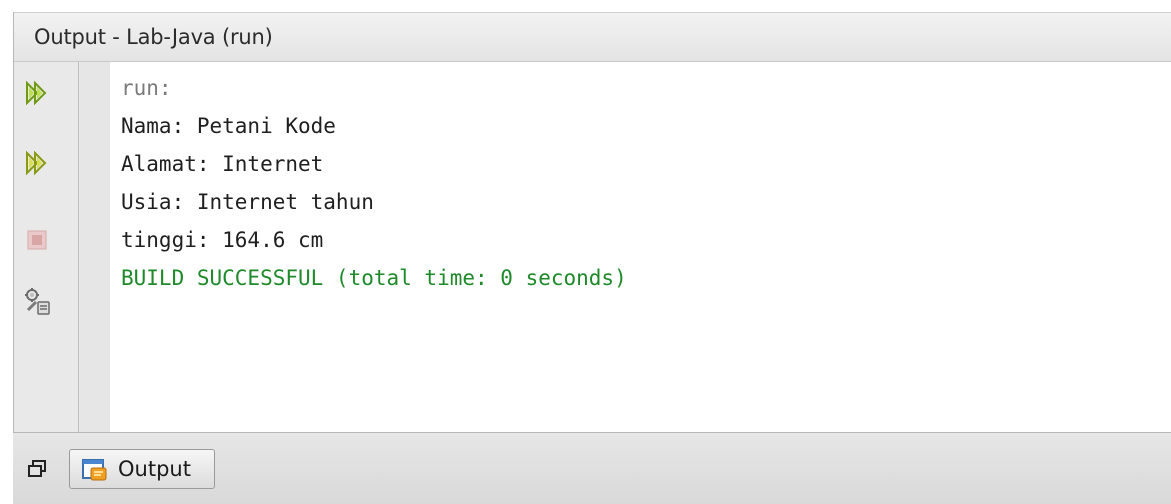 This screenshot has height=504, width=1171. What do you see at coordinates (94, 470) in the screenshot?
I see `output-window-icon` at bounding box center [94, 470].